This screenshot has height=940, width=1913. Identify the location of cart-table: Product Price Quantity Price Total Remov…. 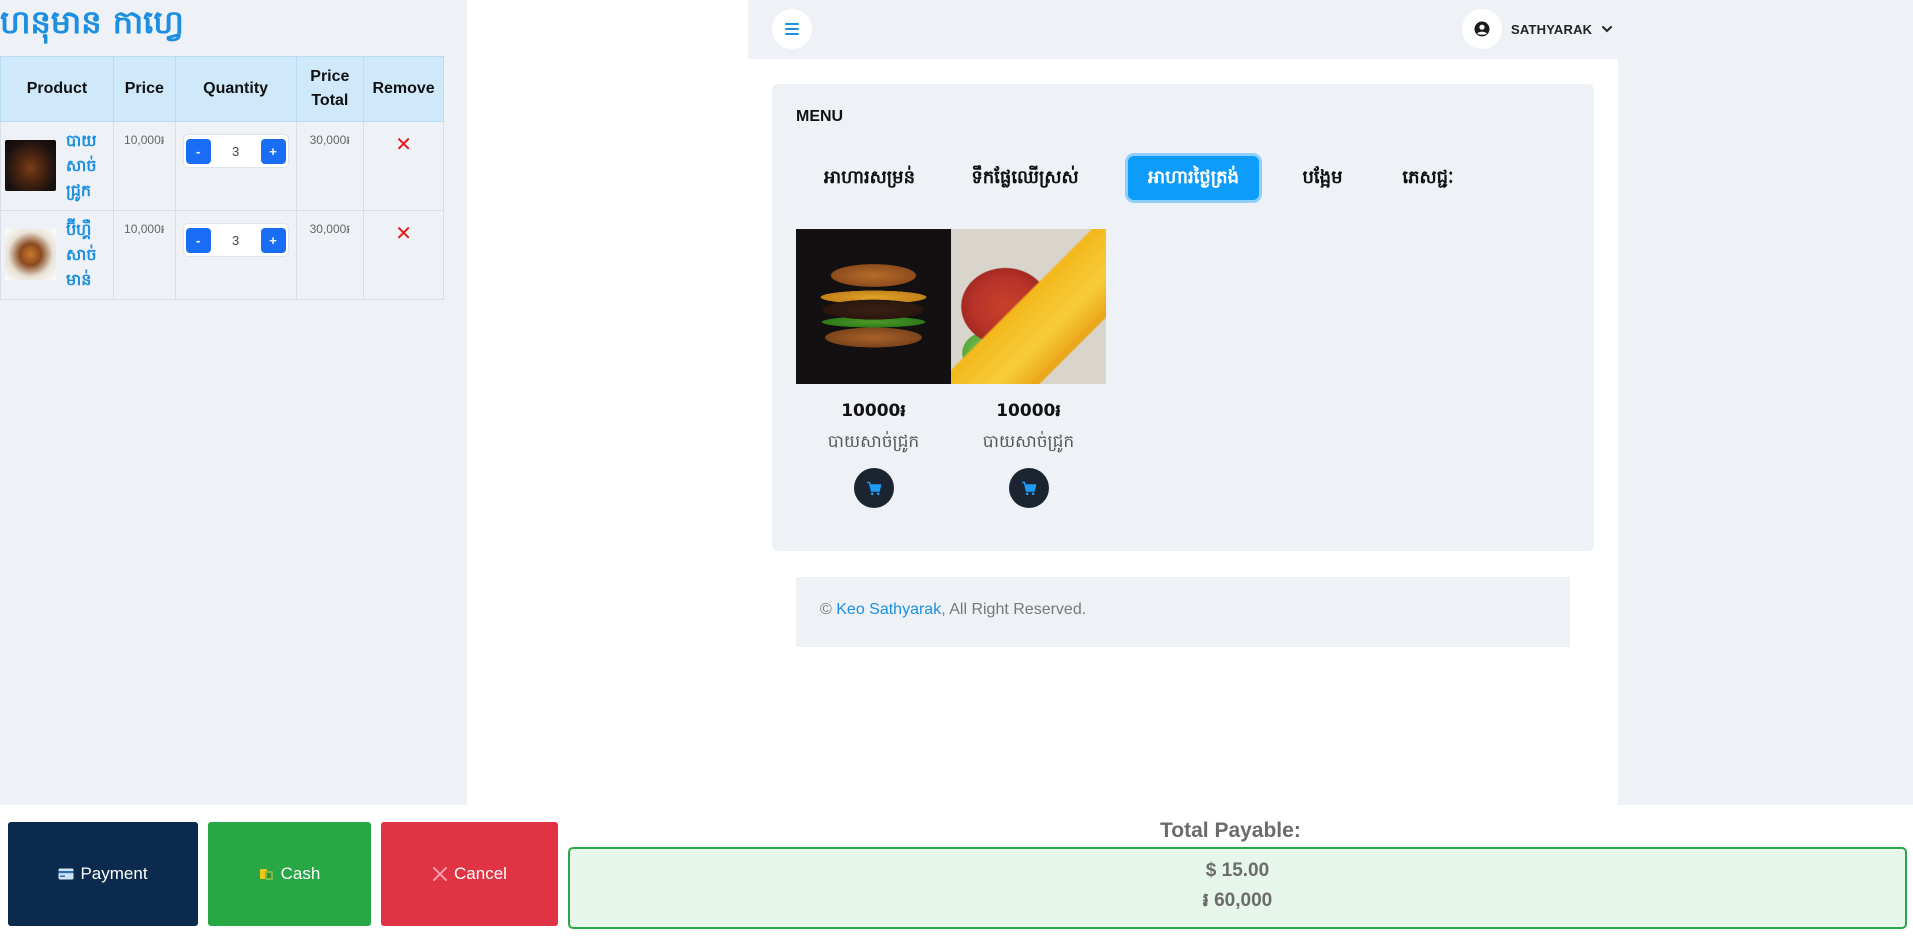
(222, 178).